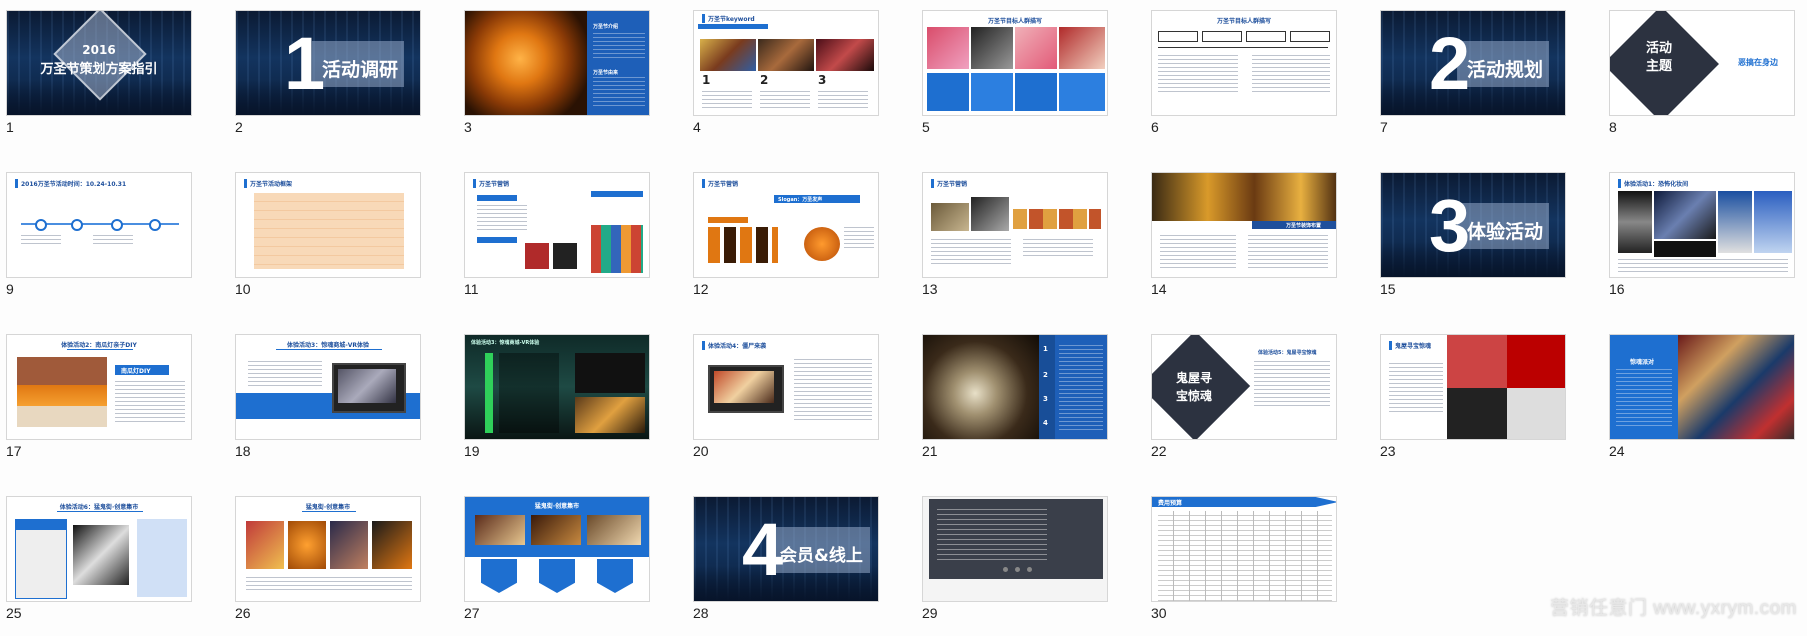 The image size is (1807, 636). Describe the element at coordinates (99, 549) in the screenshot. I see `slide-preview: 体验活动6：猛鬼街·创意集市` at that location.